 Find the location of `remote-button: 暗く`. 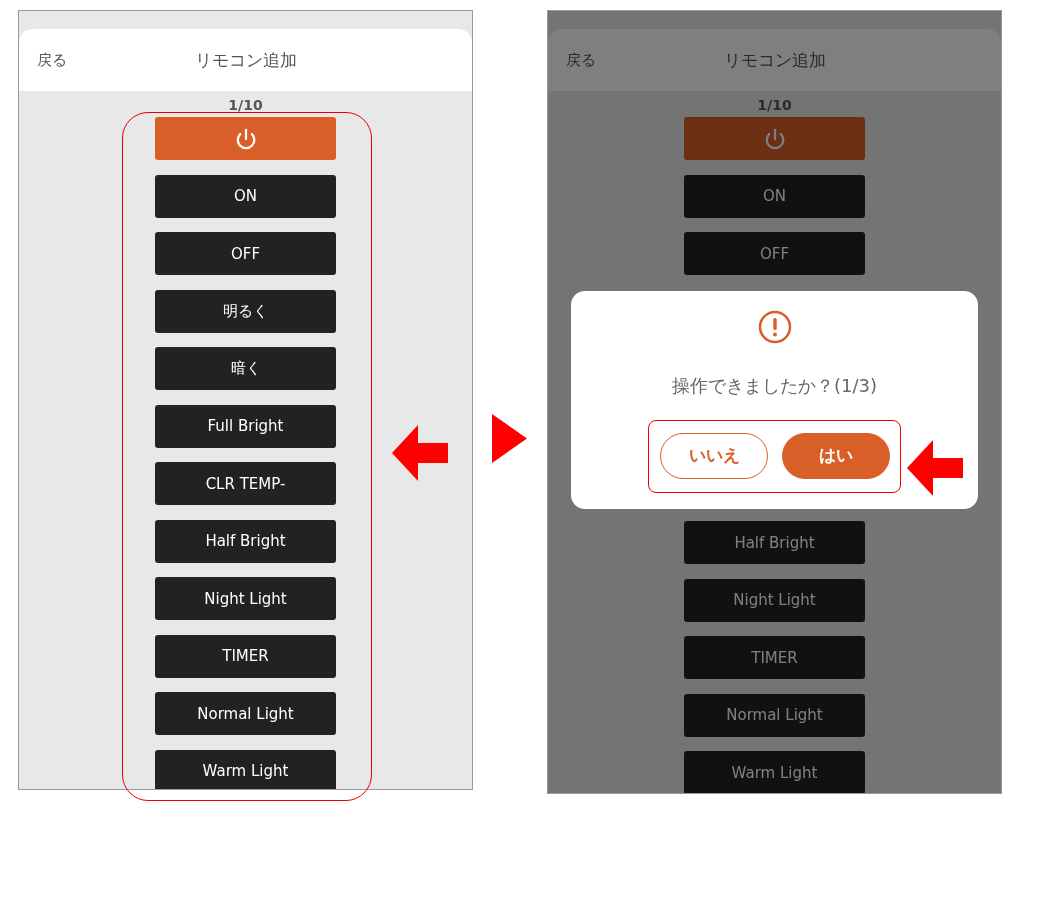

remote-button: 暗く is located at coordinates (245, 368).